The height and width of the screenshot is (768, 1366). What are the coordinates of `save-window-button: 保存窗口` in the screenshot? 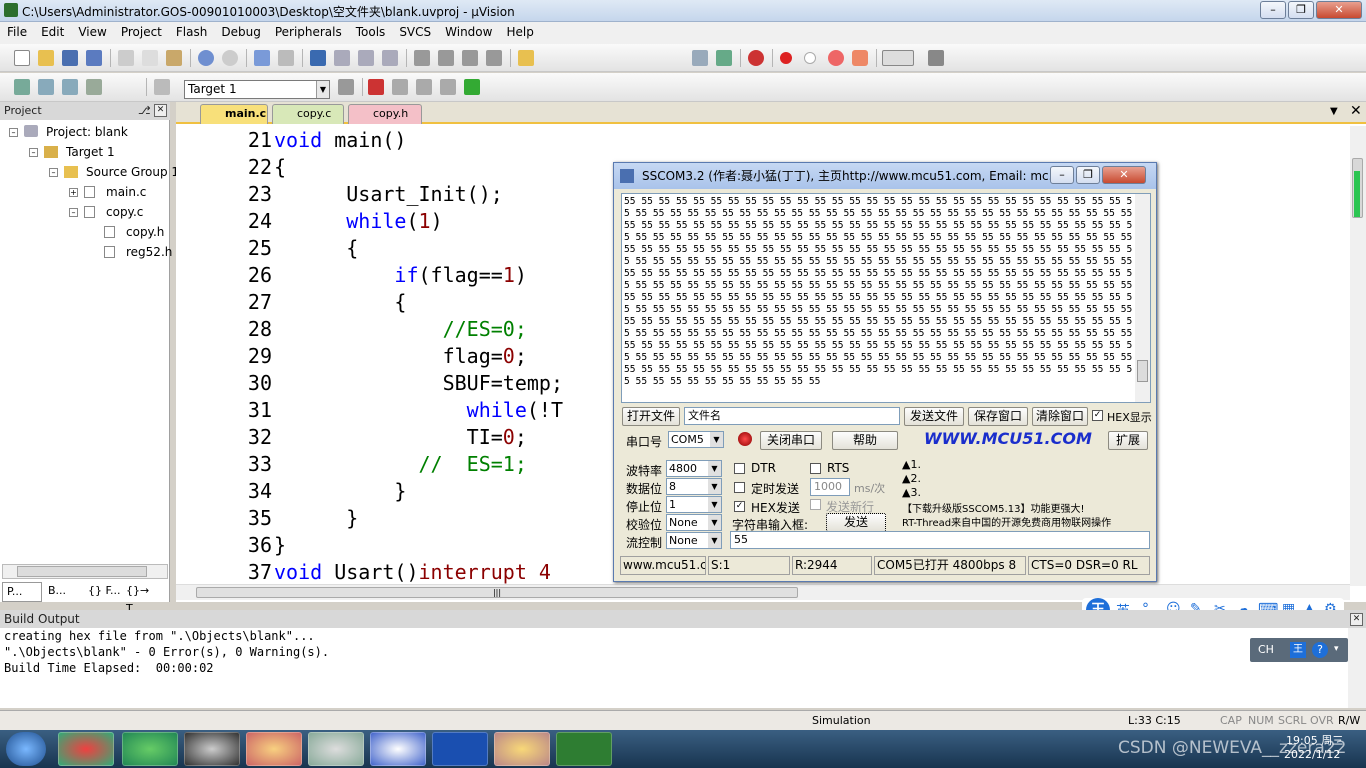 It's located at (998, 416).